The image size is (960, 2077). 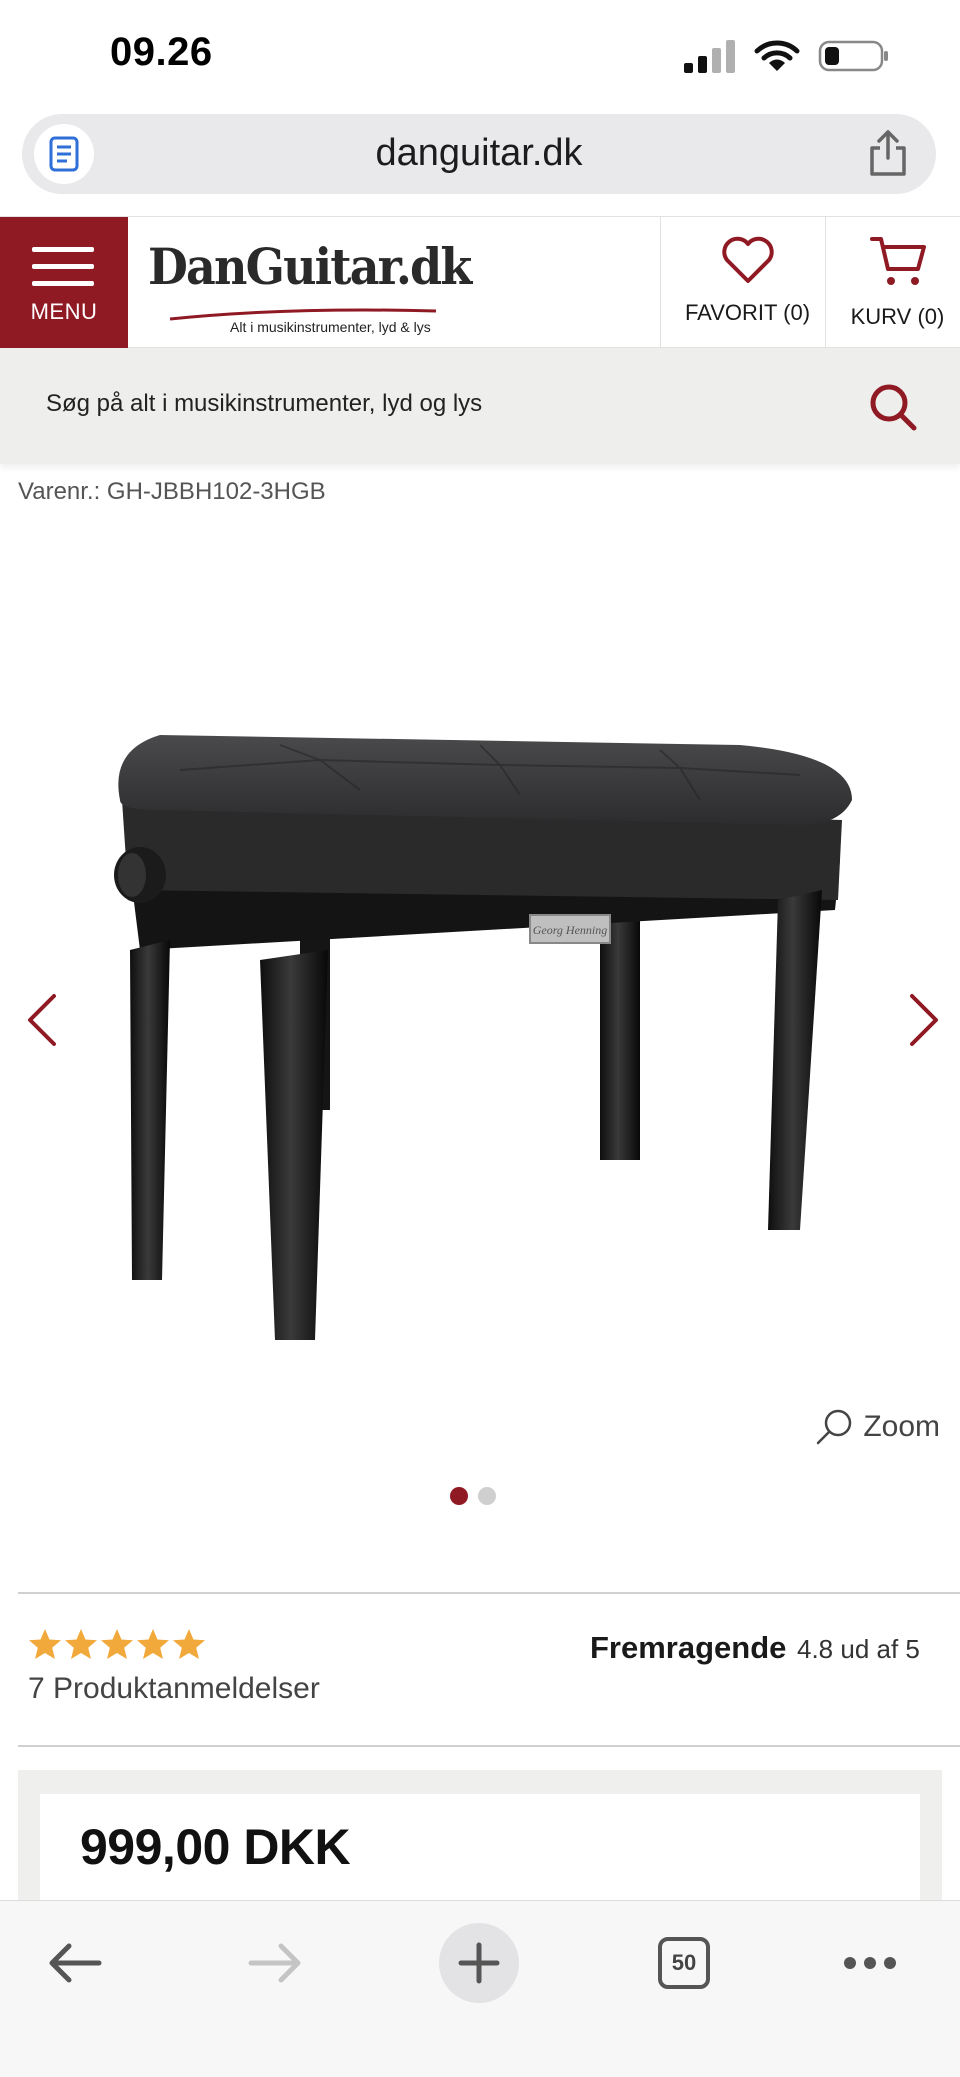 I want to click on heart-icon, so click(x=747, y=259).